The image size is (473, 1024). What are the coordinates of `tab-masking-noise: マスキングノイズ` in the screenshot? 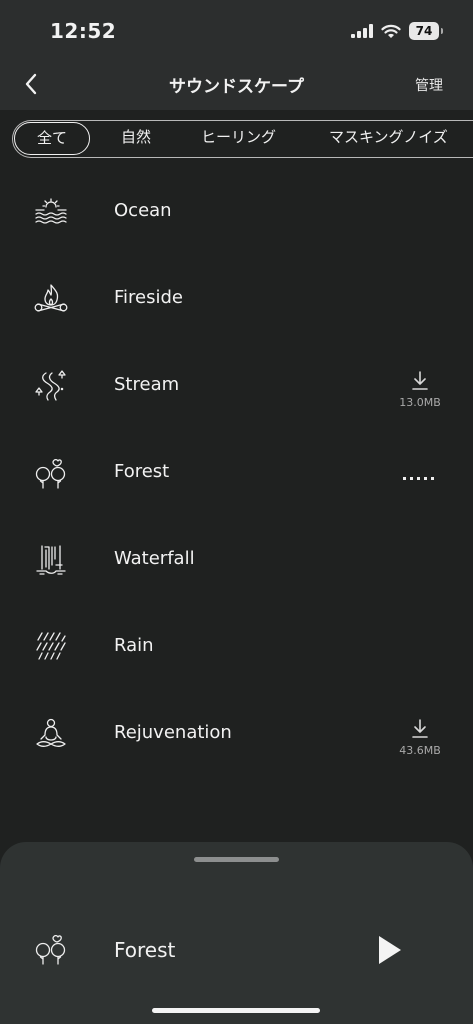 It's located at (388, 138).